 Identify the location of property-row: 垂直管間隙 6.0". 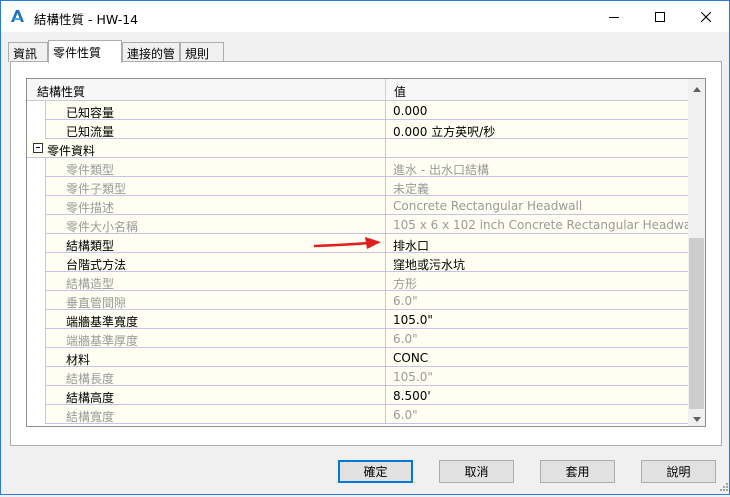
(357, 300).